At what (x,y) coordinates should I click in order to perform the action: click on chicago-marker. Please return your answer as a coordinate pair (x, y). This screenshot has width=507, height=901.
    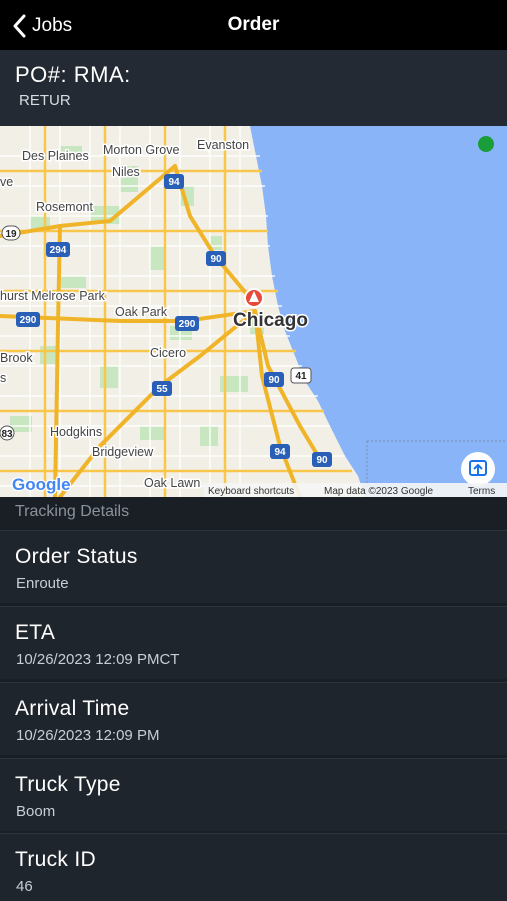
    Looking at the image, I should click on (254, 298).